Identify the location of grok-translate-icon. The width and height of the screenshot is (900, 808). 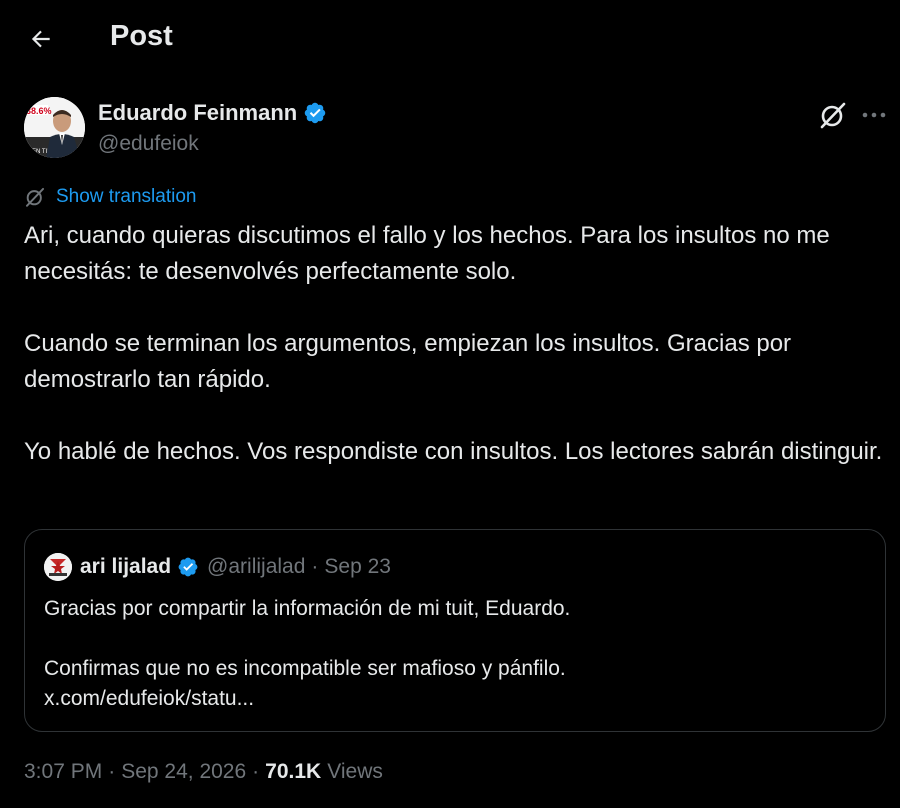
(35, 197).